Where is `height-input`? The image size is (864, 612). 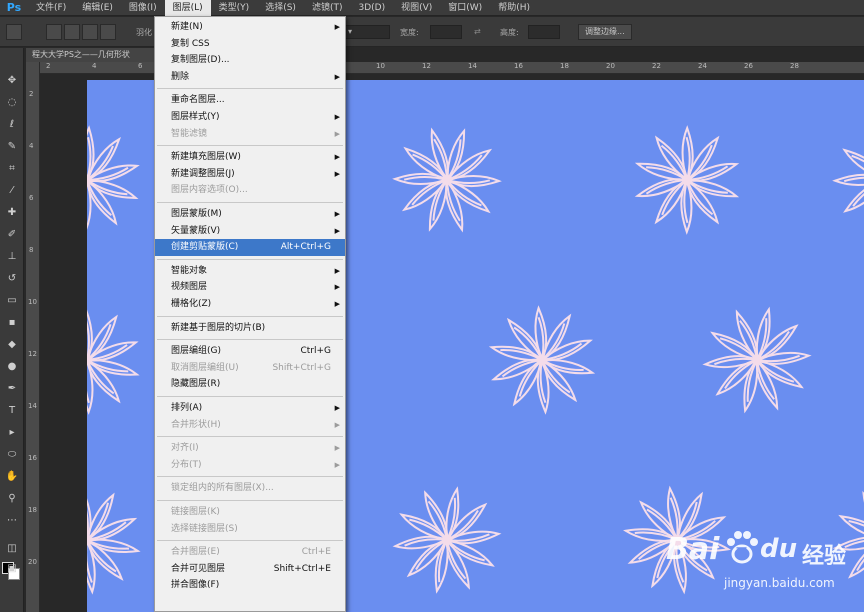
height-input is located at coordinates (544, 32).